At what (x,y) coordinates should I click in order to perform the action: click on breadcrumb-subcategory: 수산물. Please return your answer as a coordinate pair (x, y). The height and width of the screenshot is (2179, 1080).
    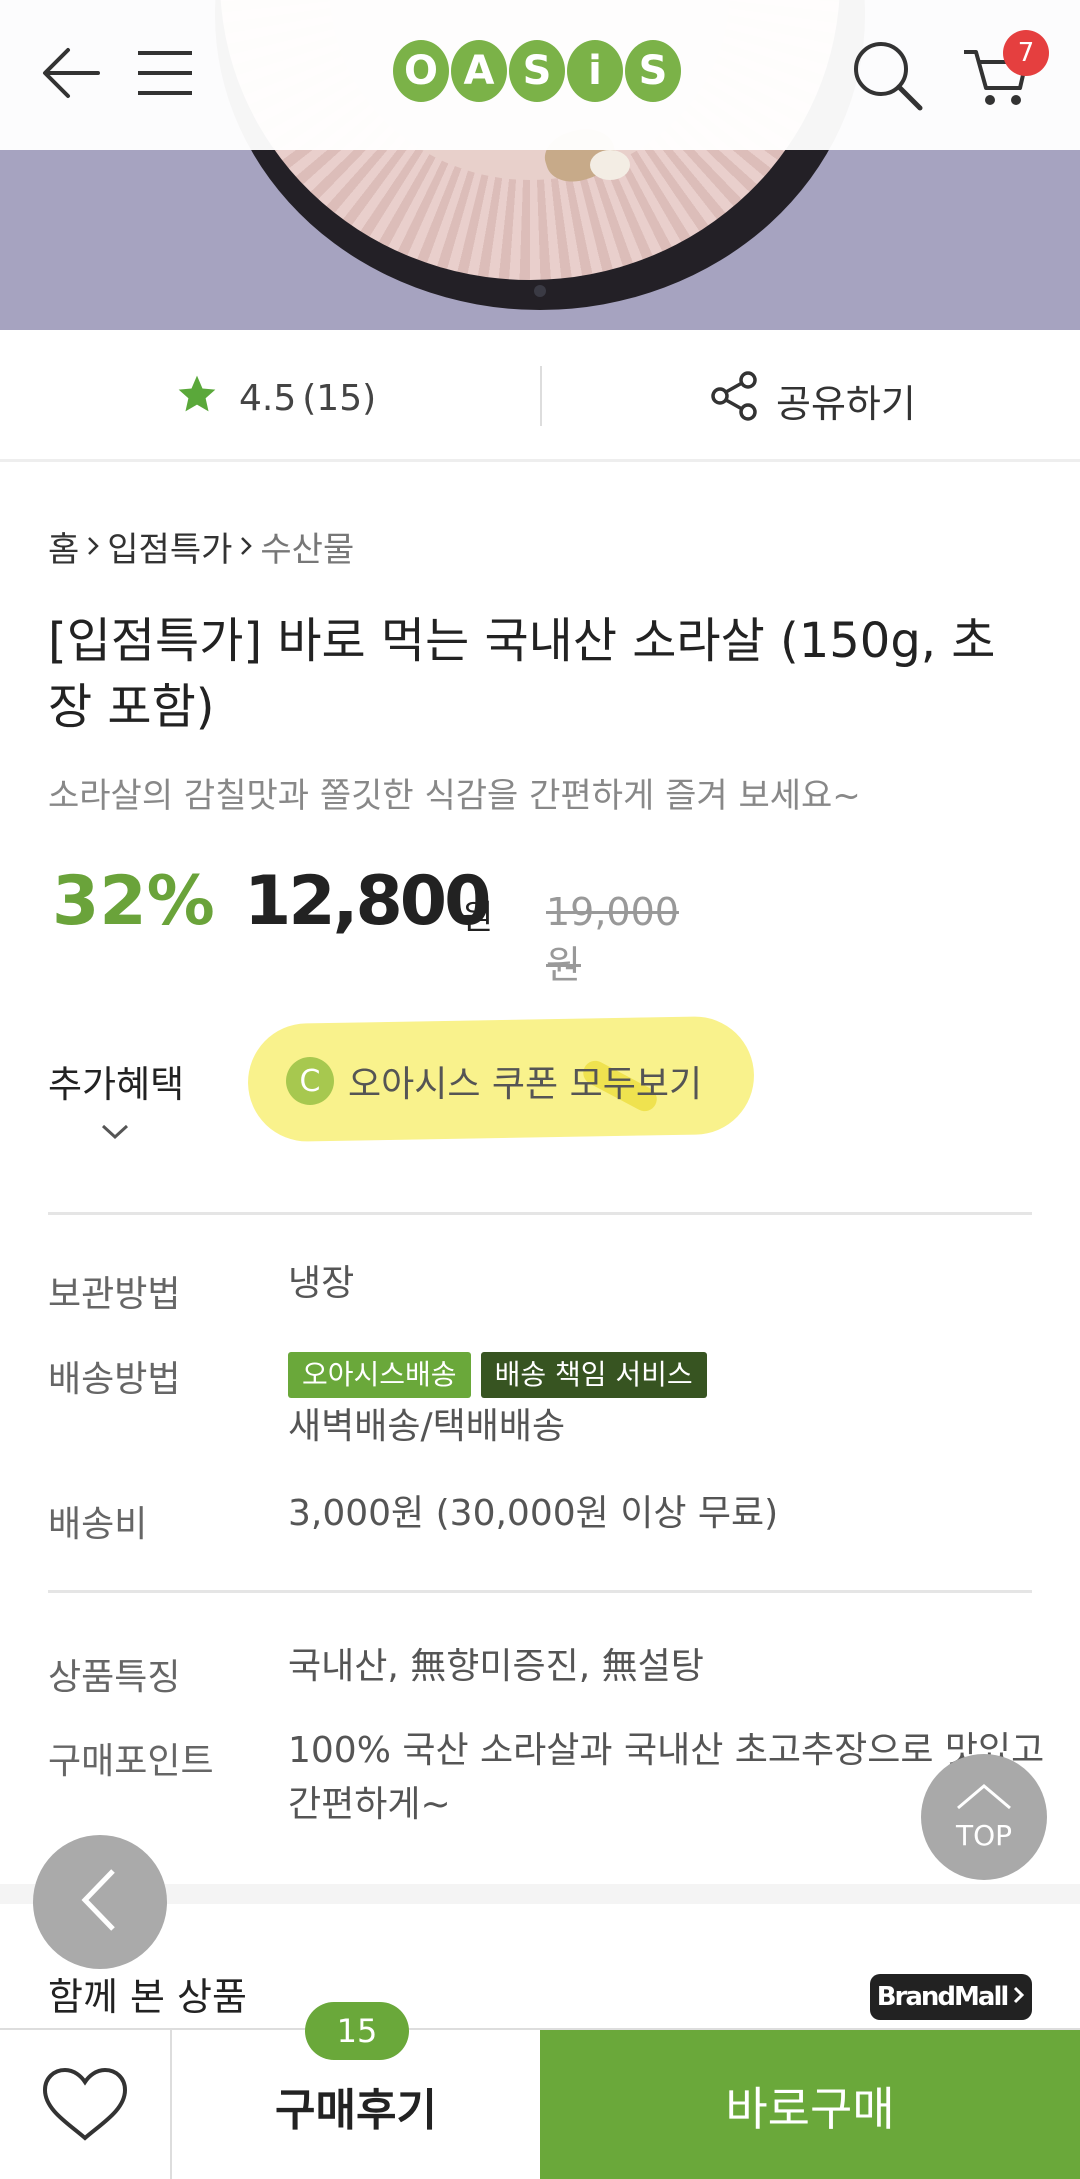
    Looking at the image, I should click on (307, 546).